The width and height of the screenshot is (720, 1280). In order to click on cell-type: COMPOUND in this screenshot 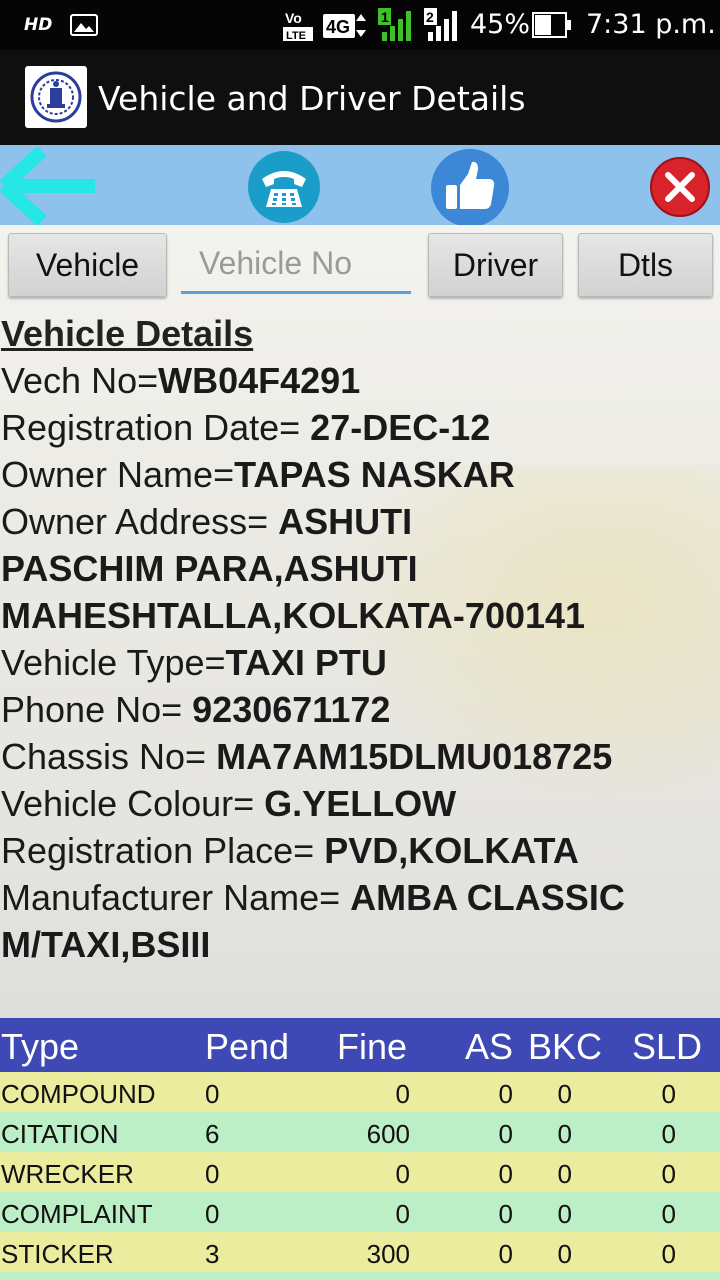, I will do `click(78, 1094)`.